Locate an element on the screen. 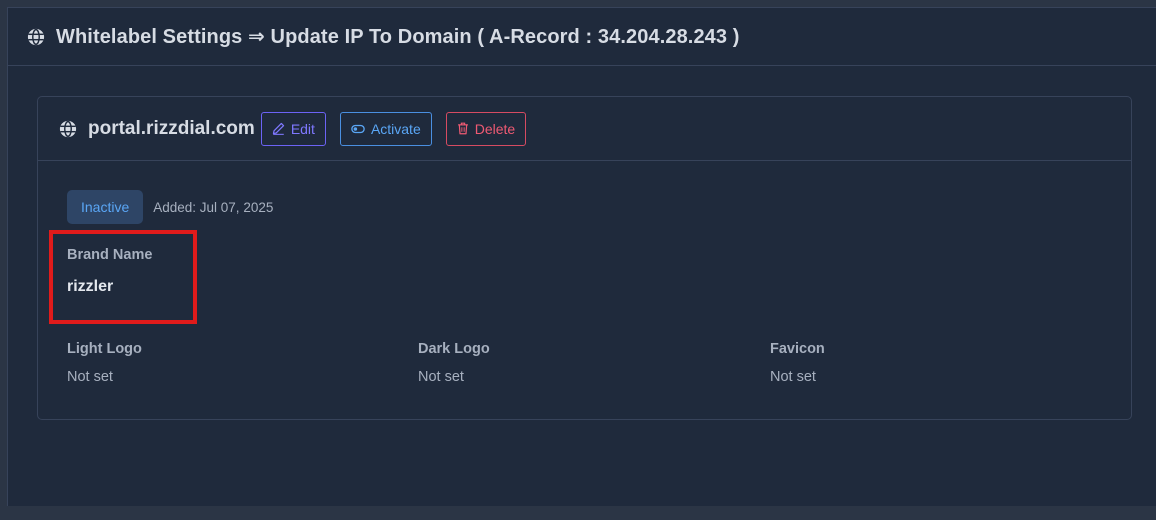 This screenshot has width=1156, height=520. delete-button: Delete is located at coordinates (486, 128).